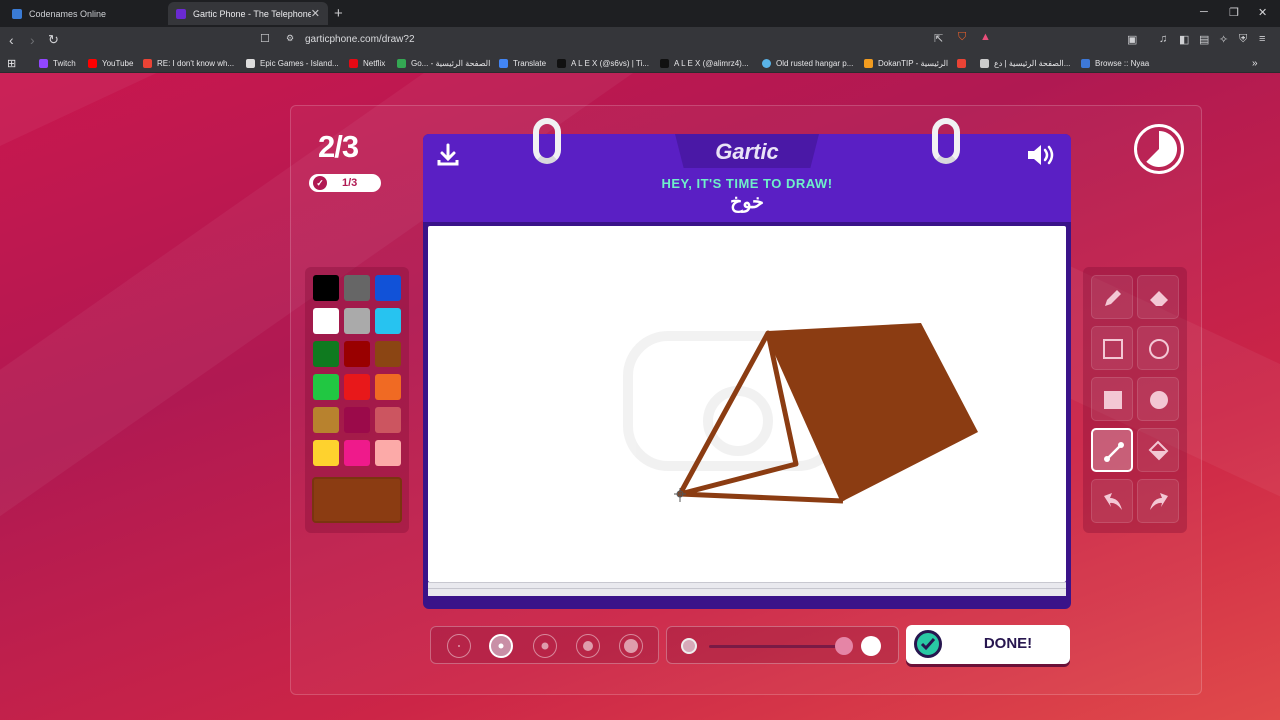  What do you see at coordinates (443, 63) in the screenshot?
I see `bookmark-google-drive: Go... - الصفحة الرئيسية` at bounding box center [443, 63].